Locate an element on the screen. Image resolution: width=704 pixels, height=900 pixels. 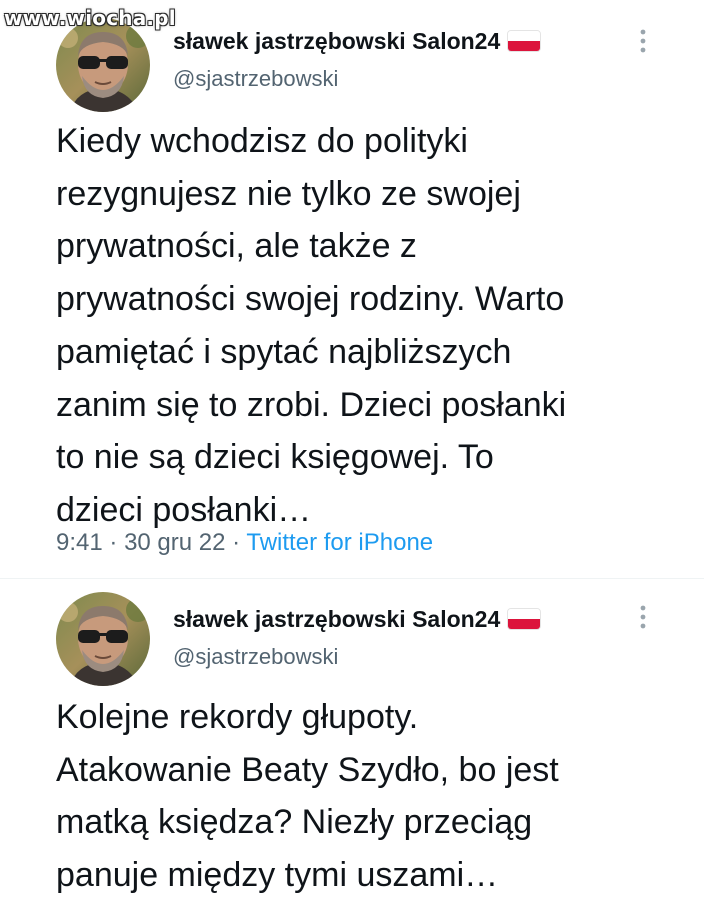
tweet-meta: 9:41 · 30 gru 22 · Twitter for iPhone is located at coordinates (244, 543).